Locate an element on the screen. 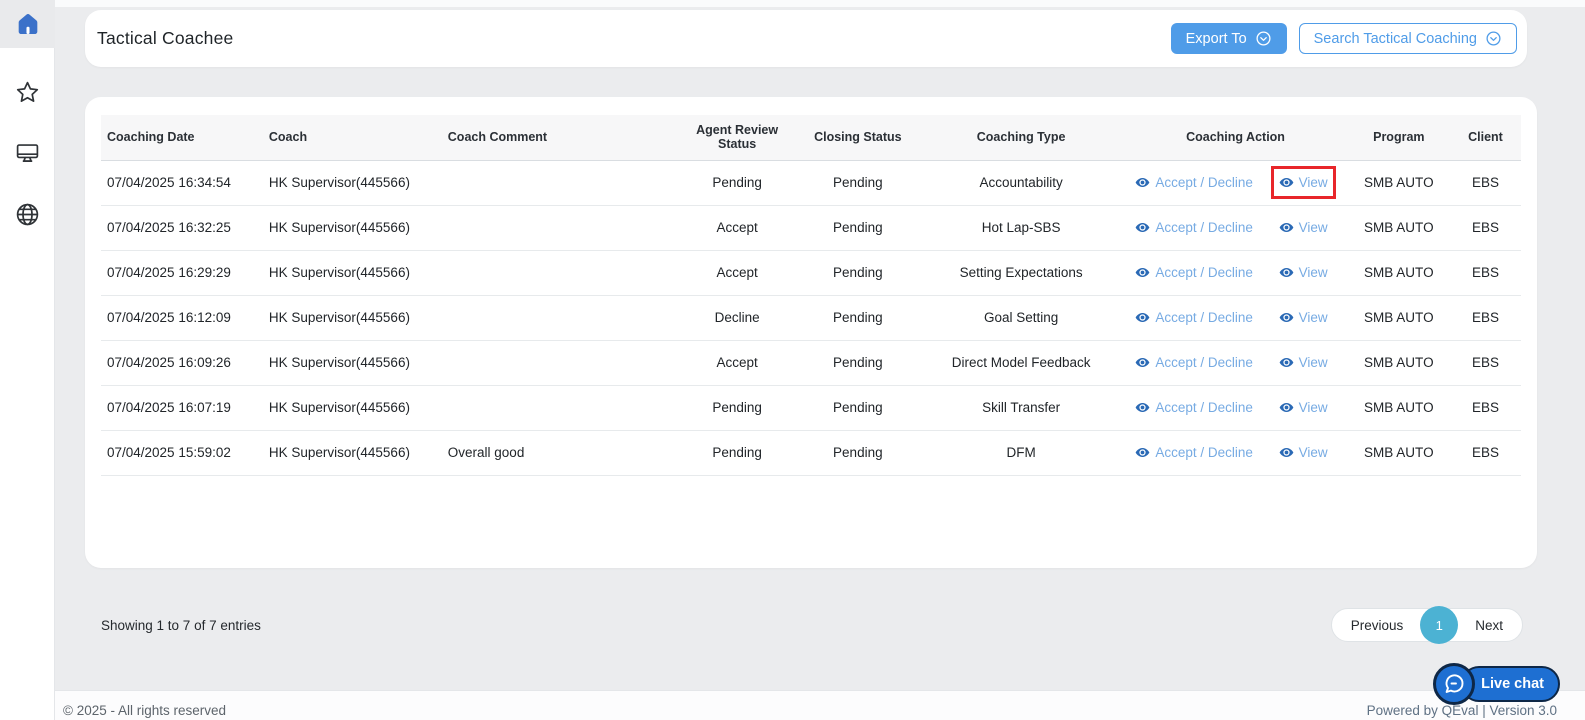  coaching-date-cell: 07/04/2025 16:34:54 is located at coordinates (182, 183).